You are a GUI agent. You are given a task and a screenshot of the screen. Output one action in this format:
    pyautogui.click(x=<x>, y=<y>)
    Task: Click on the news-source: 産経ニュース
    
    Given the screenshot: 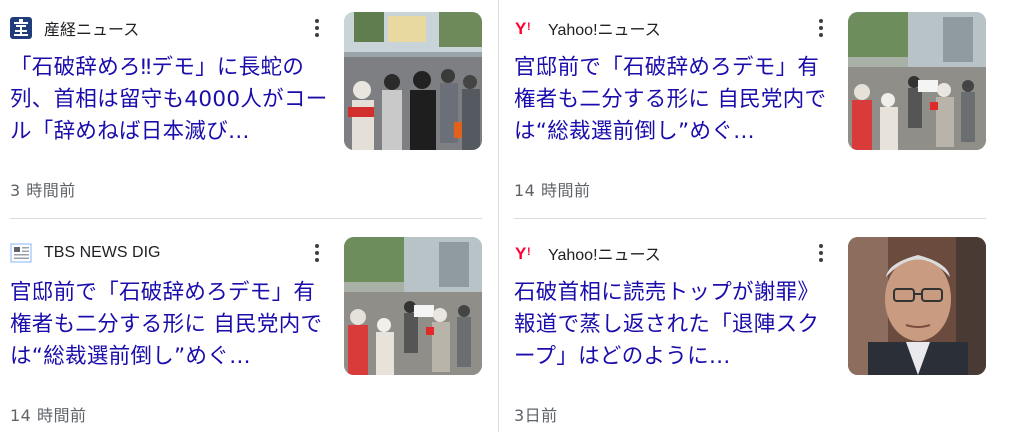 What is the action you would take?
    pyautogui.click(x=74, y=28)
    